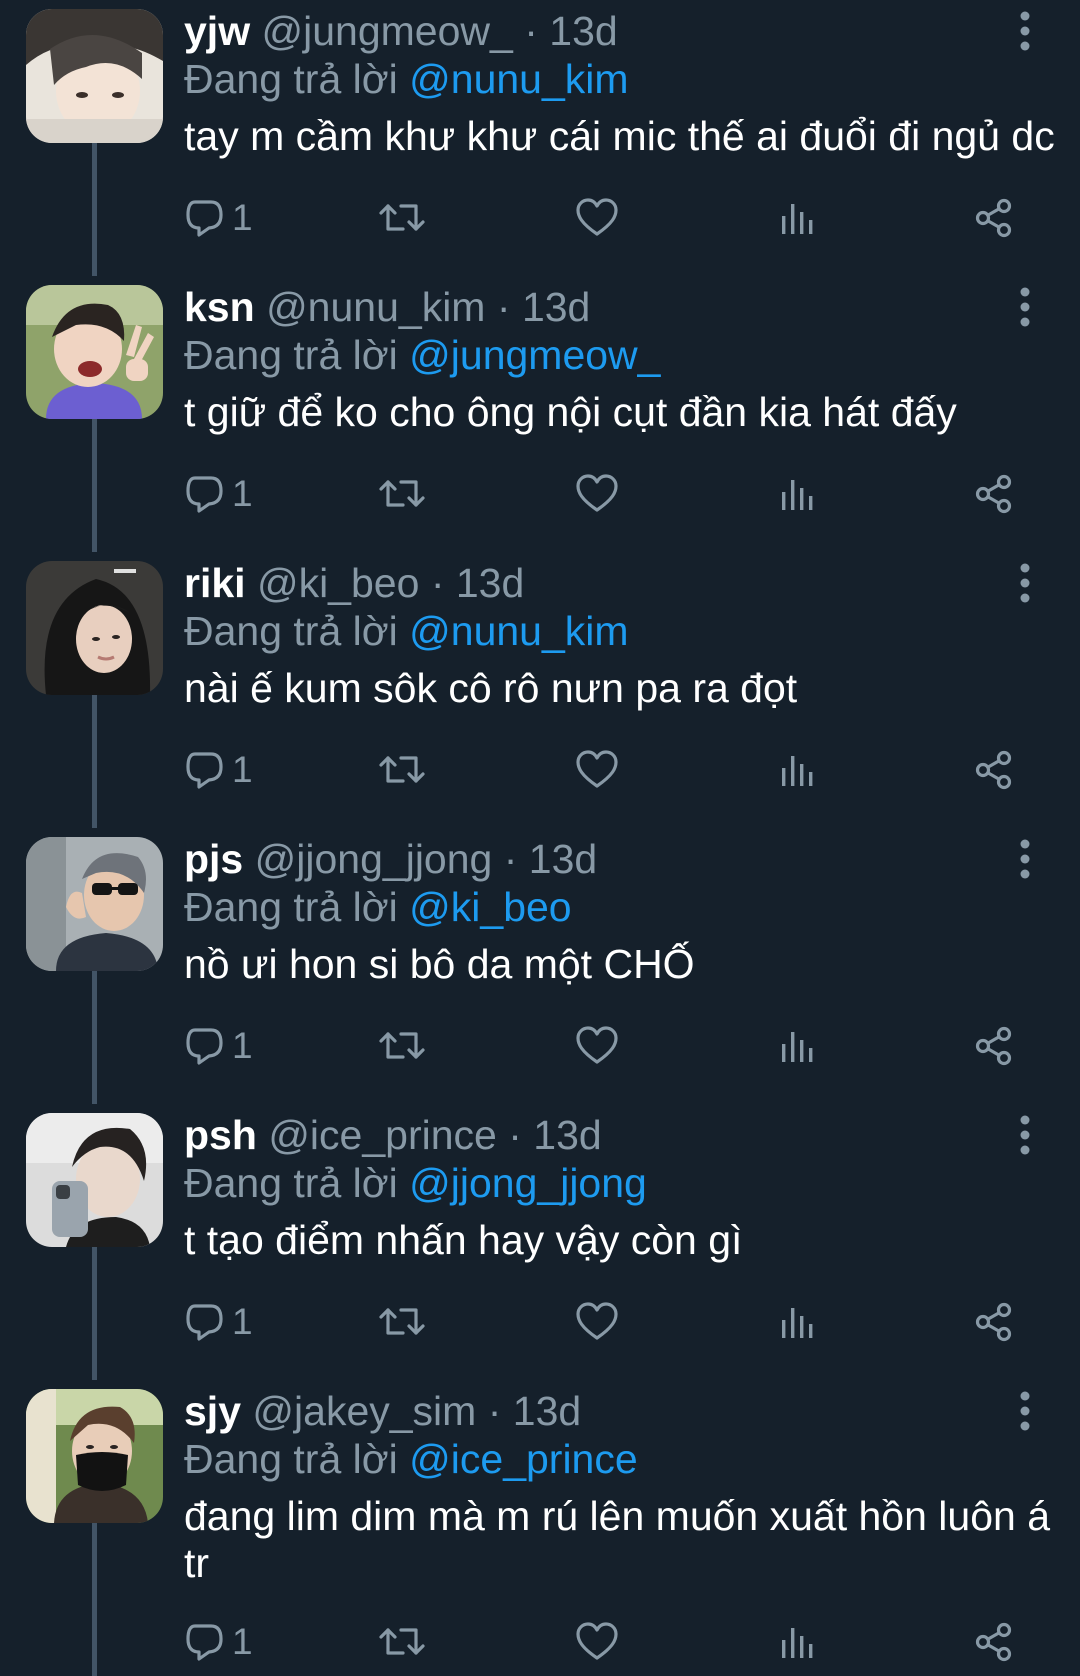  Describe the element at coordinates (375, 307) in the screenshot. I see `user-handle: @nunu_kim` at that location.